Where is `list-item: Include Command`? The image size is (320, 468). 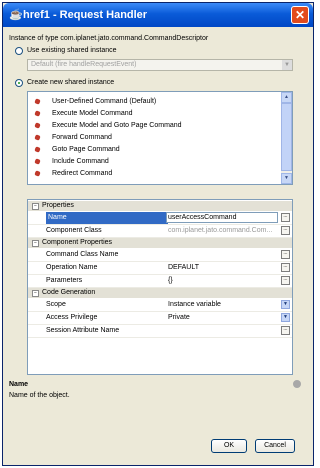
list-item: Include Command is located at coordinates (155, 163).